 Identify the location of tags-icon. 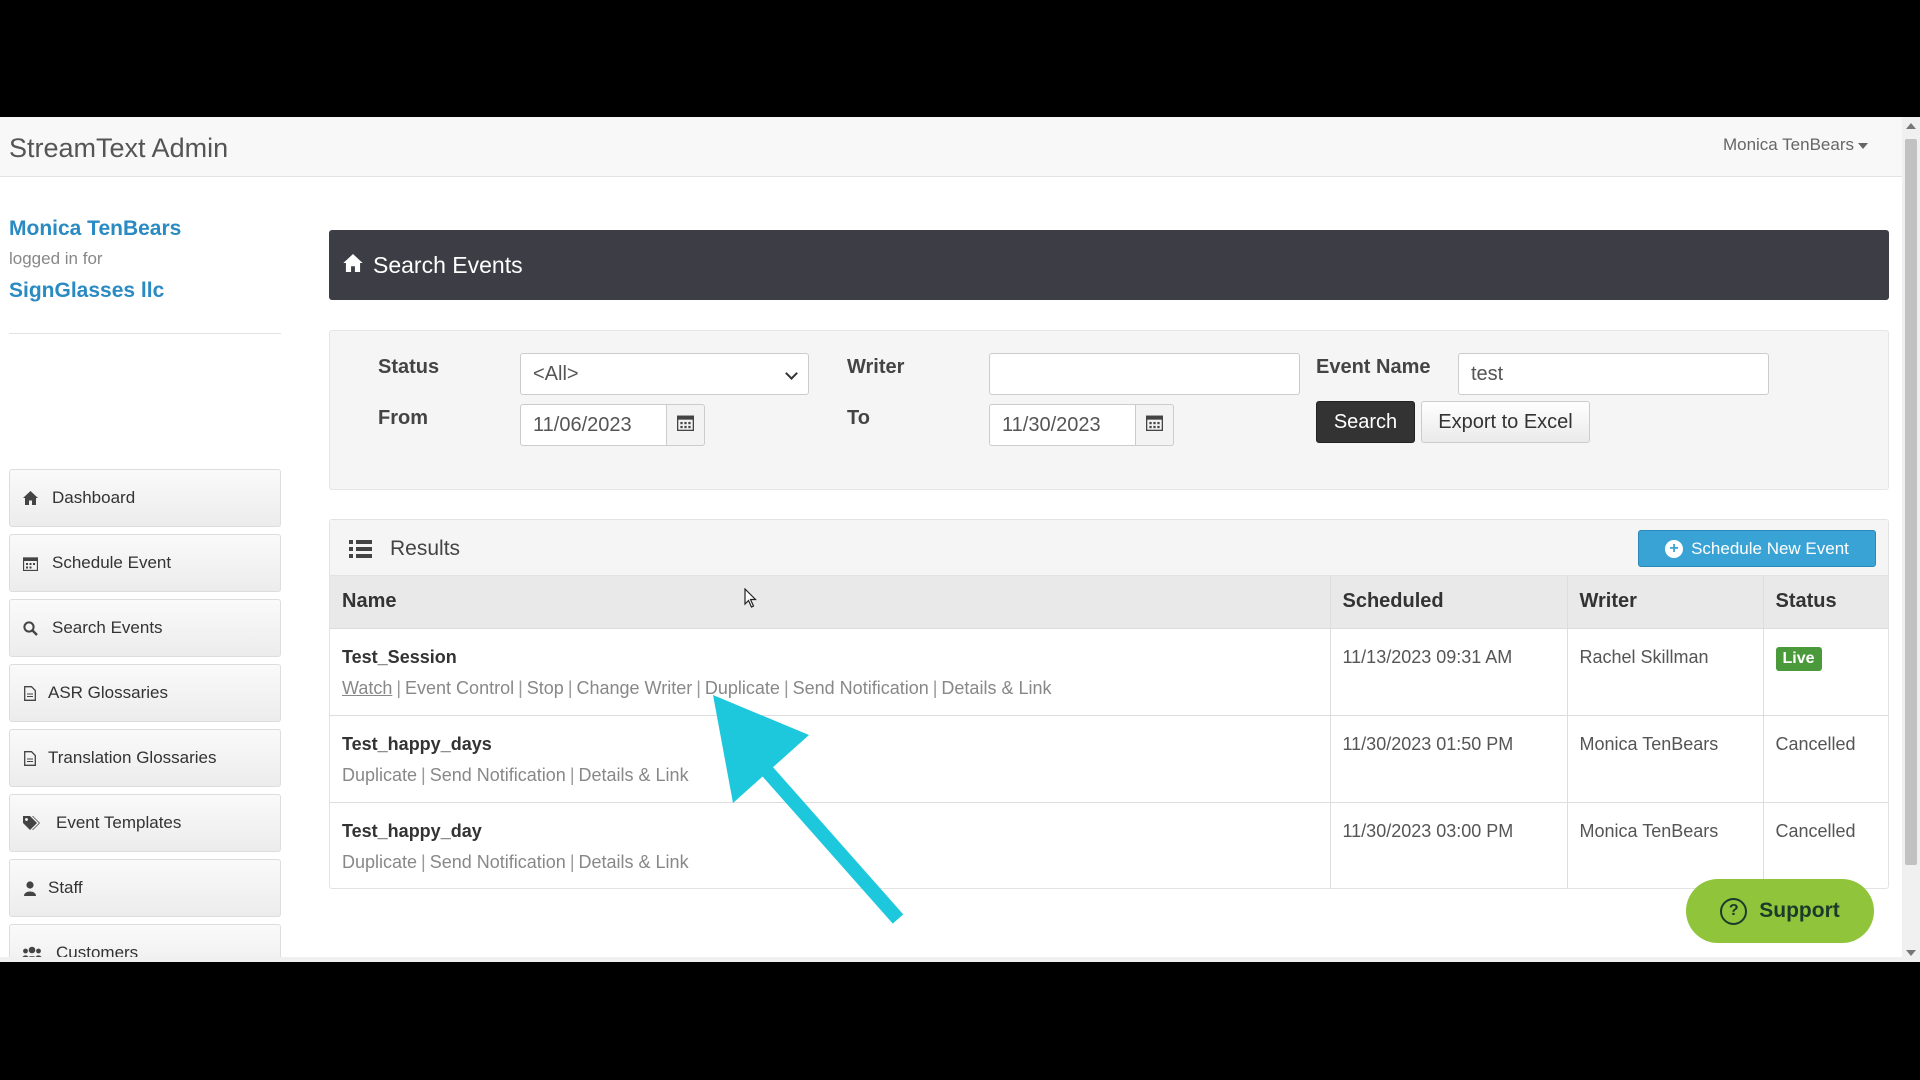
(32, 823).